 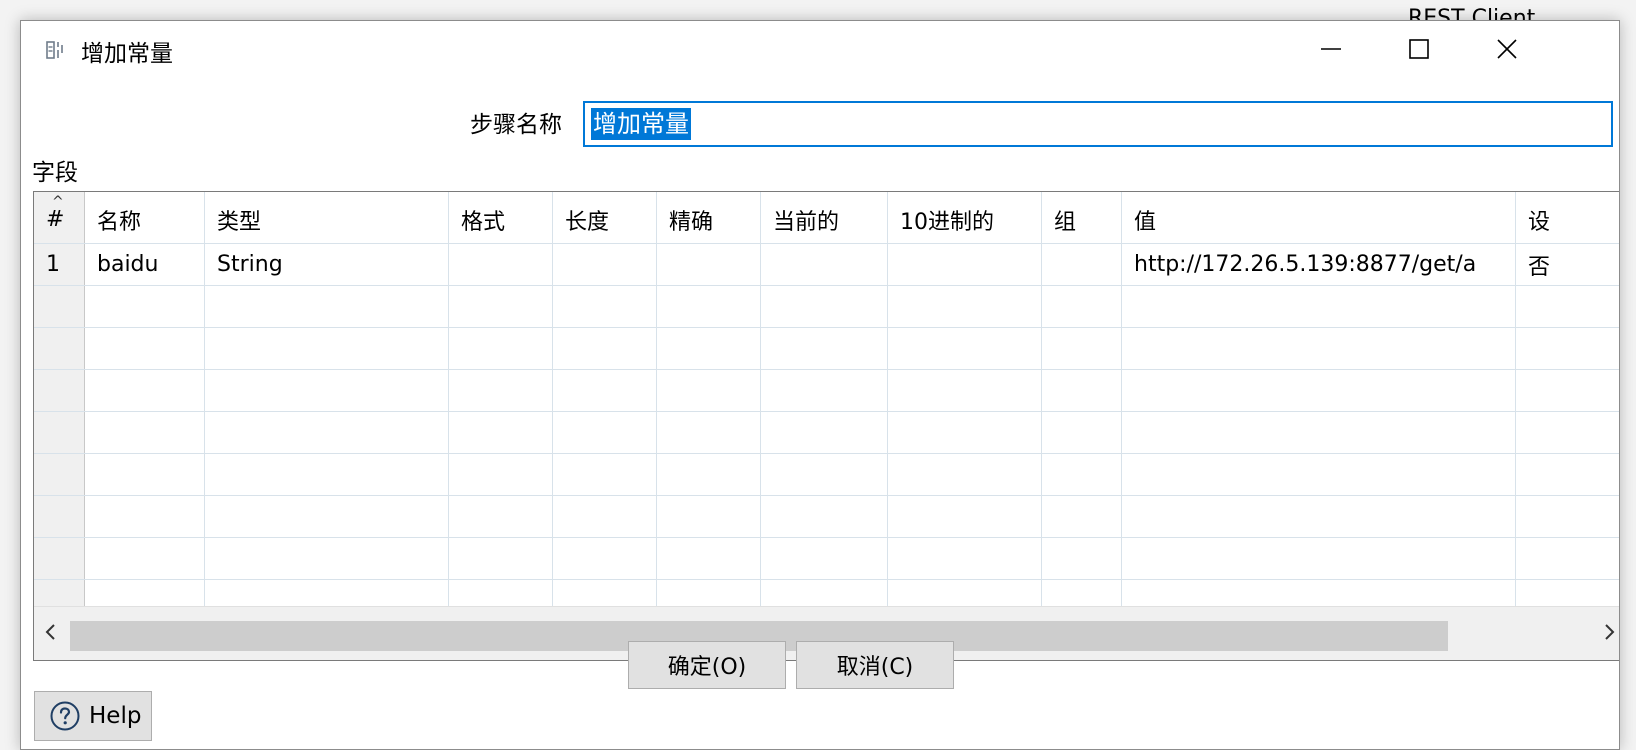 I want to click on cell-currency, so click(x=824, y=264).